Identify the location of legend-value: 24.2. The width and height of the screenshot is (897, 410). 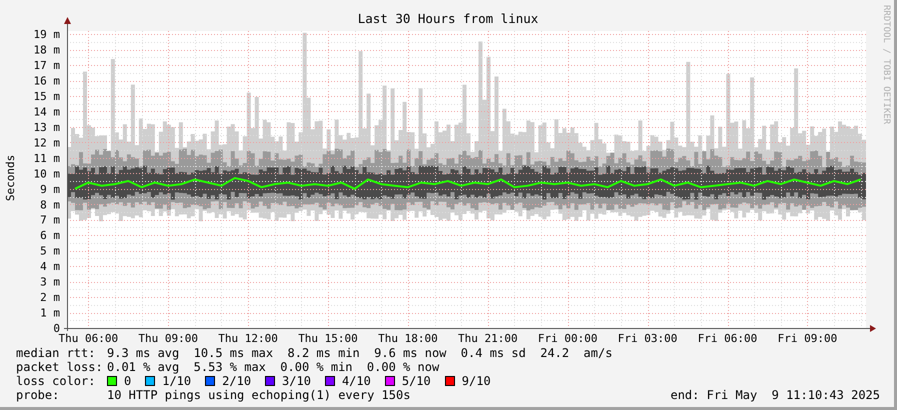
(555, 353).